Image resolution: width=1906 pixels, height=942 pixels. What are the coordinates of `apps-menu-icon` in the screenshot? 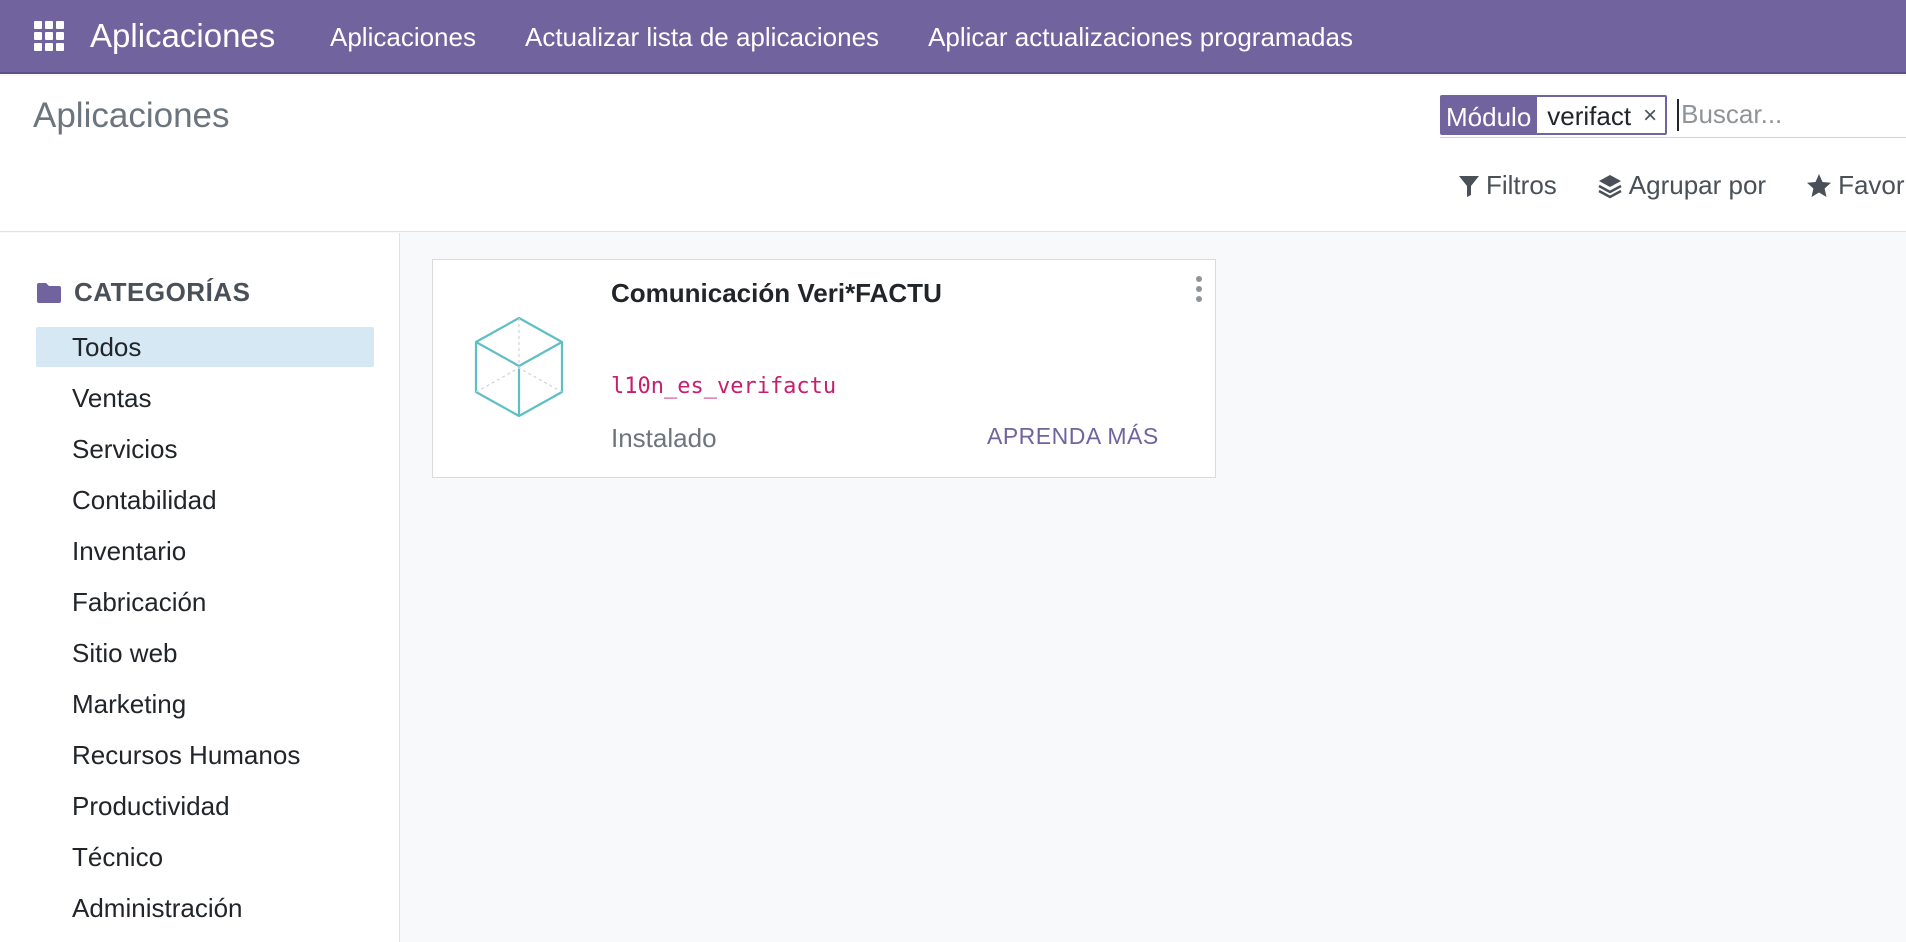 It's located at (49, 36).